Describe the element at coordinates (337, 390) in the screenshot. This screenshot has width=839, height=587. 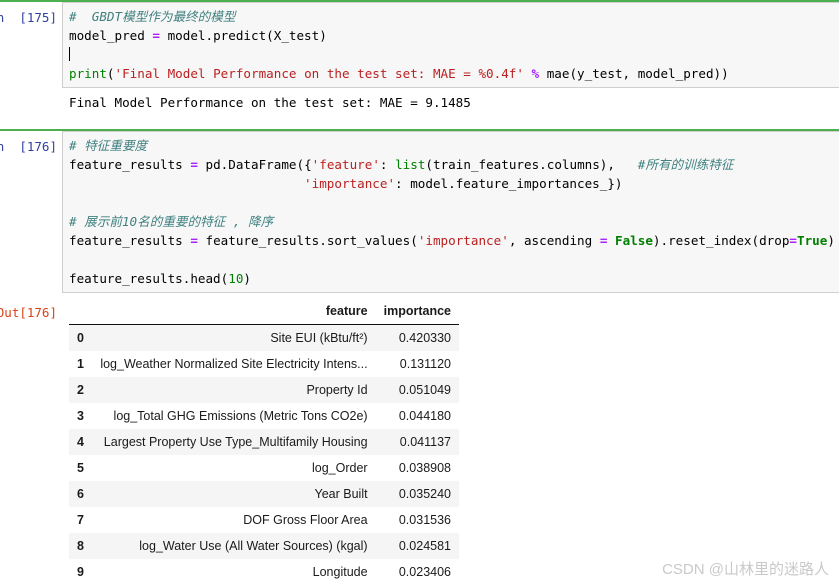
I see `cell-feature: Property Id` at that location.